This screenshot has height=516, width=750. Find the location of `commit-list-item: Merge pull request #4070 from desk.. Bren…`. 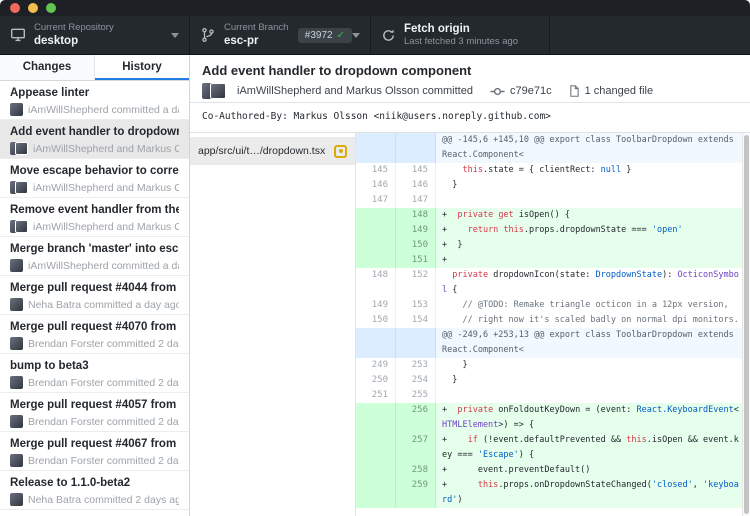

commit-list-item: Merge pull request #4070 from desk.. Bren… is located at coordinates (94, 334).